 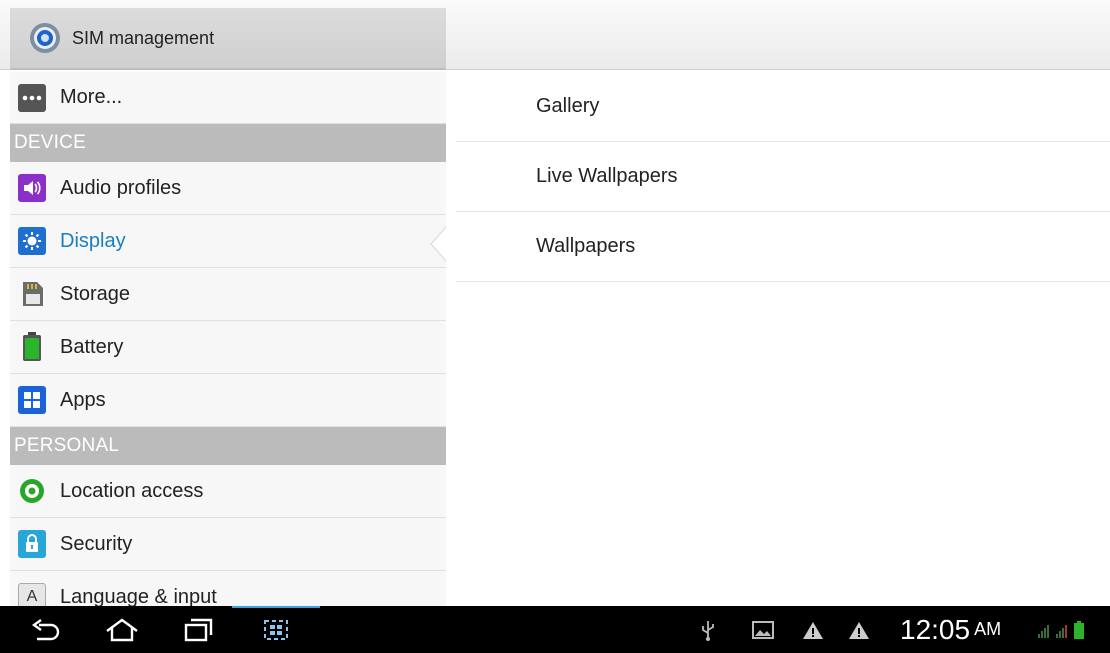 I want to click on sidebar-item-audio-profiles: Audio profiles, so click(x=228, y=188).